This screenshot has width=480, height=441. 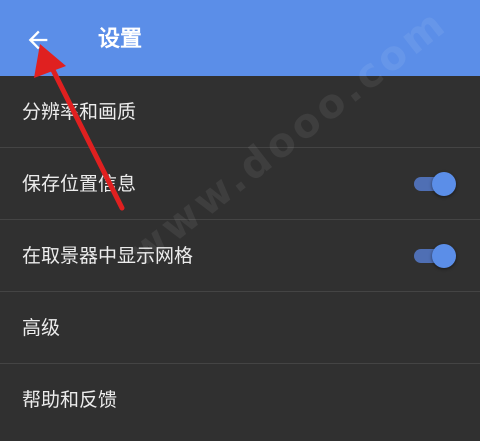 What do you see at coordinates (79, 112) in the screenshot?
I see `settings-item-label: 分辨率和画质` at bounding box center [79, 112].